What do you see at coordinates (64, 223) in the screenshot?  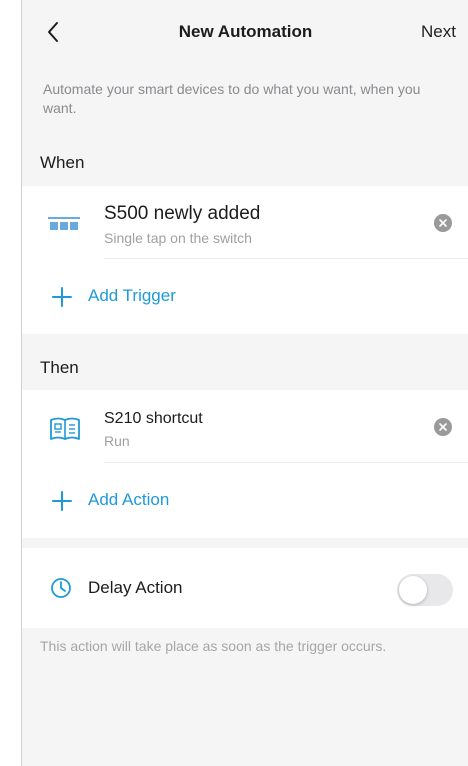 I see `switch-icon` at bounding box center [64, 223].